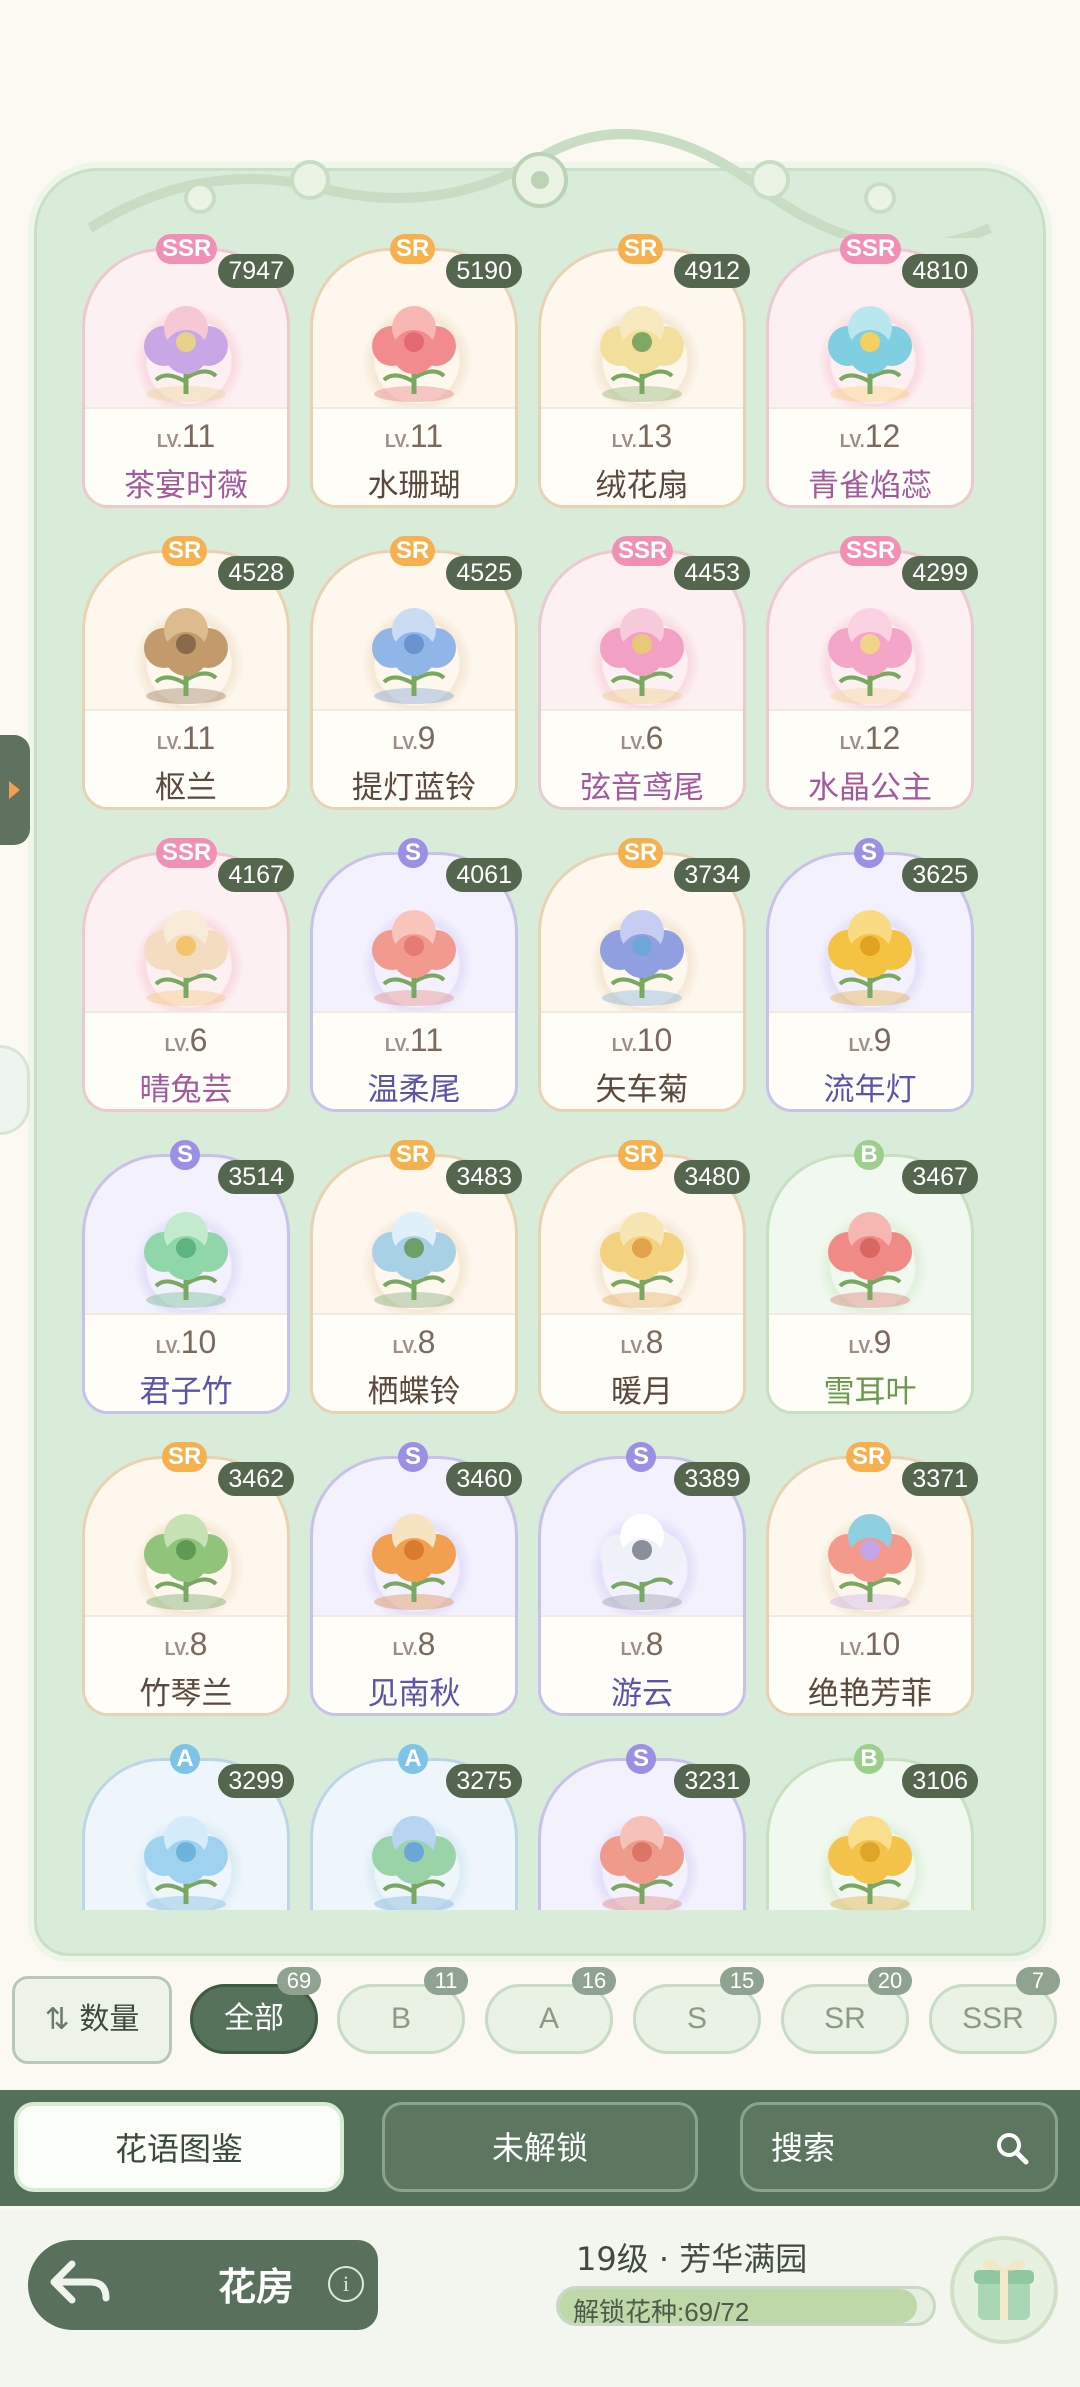 The height and width of the screenshot is (2387, 1080). What do you see at coordinates (899, 2147) in the screenshot?
I see `search-button: 搜索` at bounding box center [899, 2147].